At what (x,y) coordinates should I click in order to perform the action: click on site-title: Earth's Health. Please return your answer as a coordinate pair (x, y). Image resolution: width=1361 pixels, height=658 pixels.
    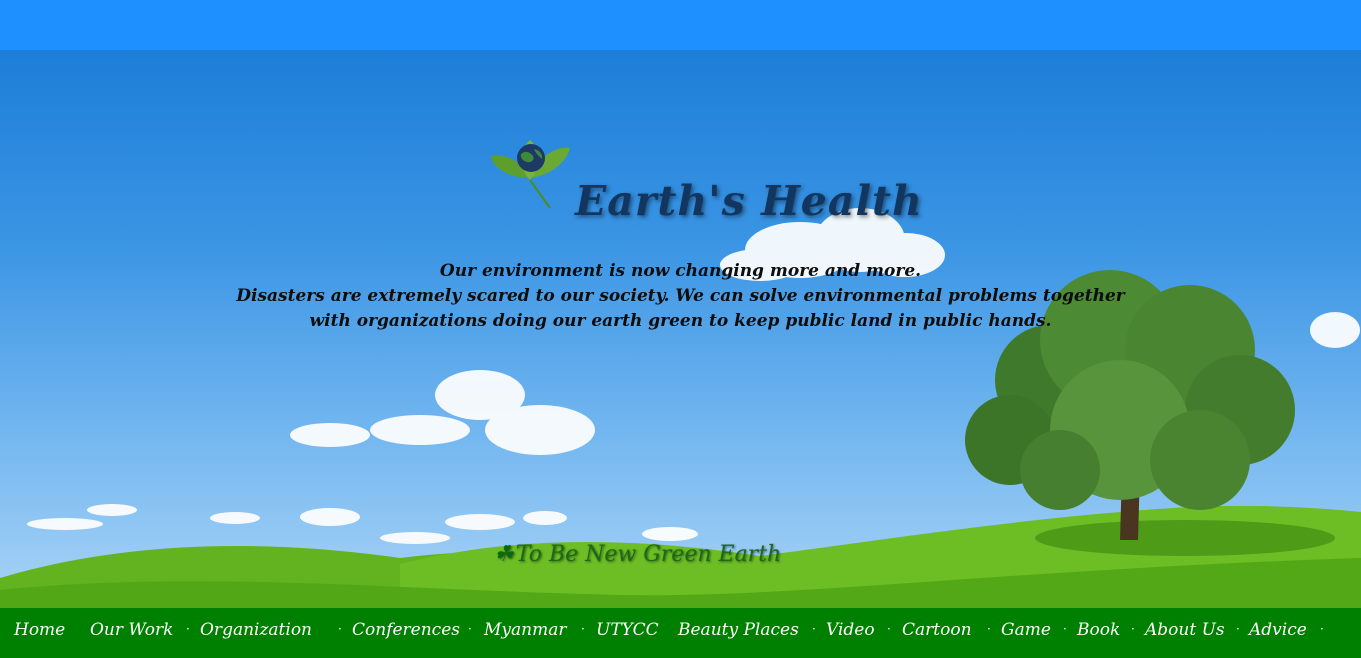
    Looking at the image, I should click on (749, 201).